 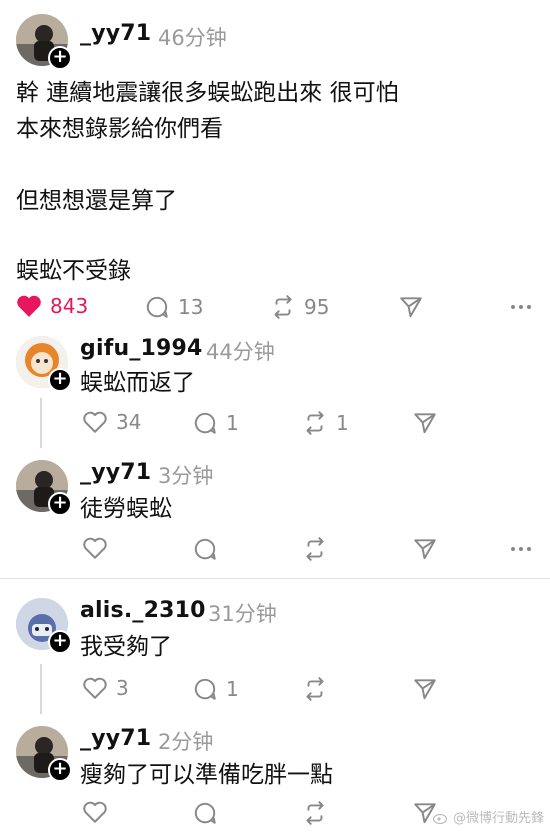 I want to click on username: gifu_1994, so click(x=141, y=348).